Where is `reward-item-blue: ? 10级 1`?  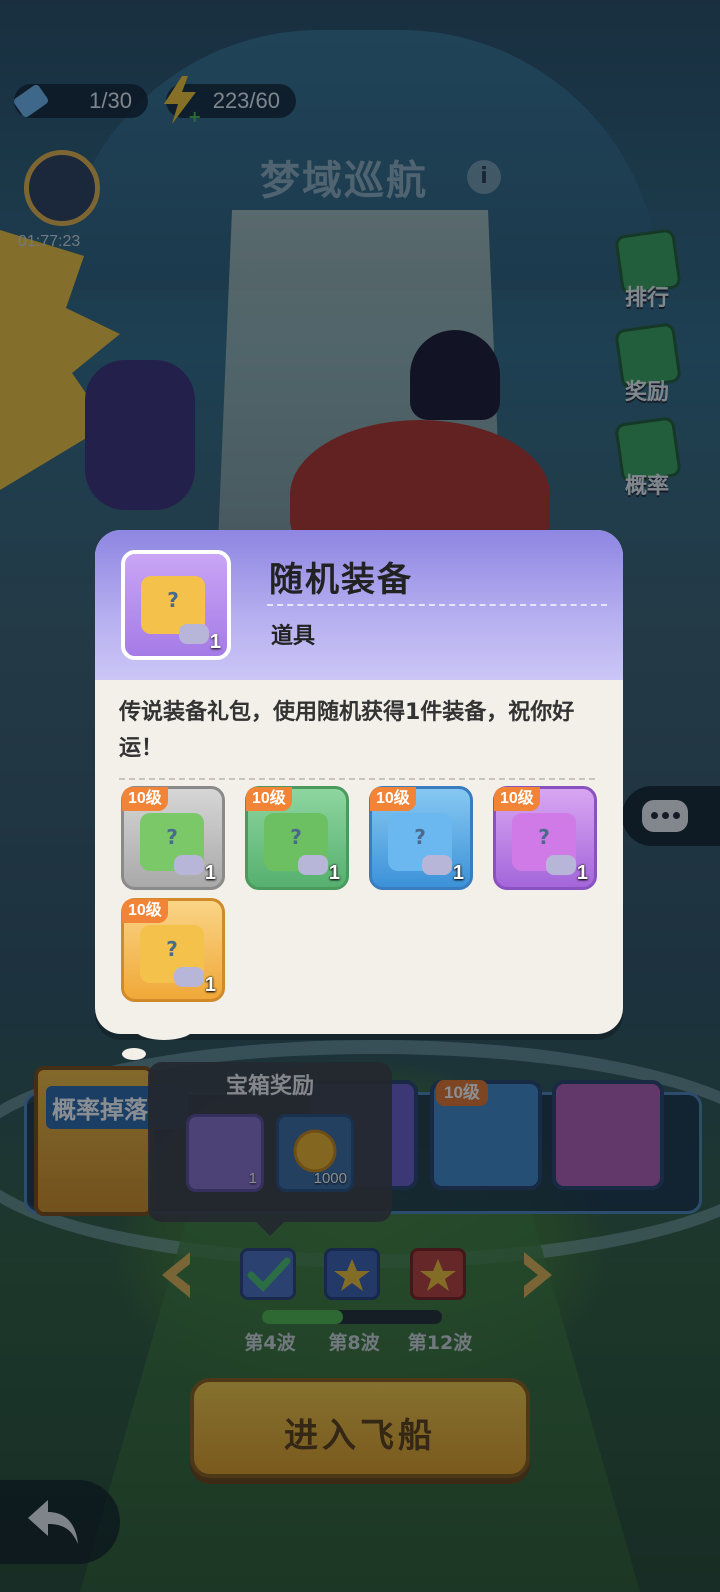 reward-item-blue: ? 10级 1 is located at coordinates (421, 838).